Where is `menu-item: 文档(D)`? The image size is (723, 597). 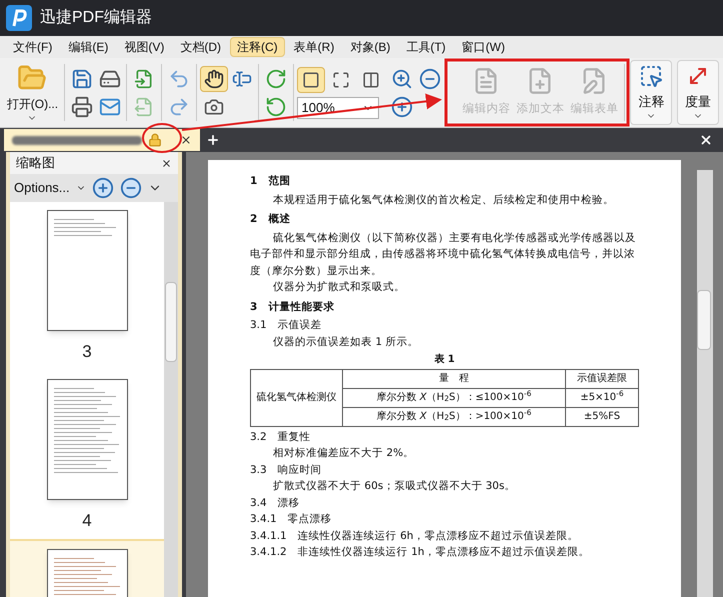
menu-item: 文档(D) is located at coordinates (200, 47).